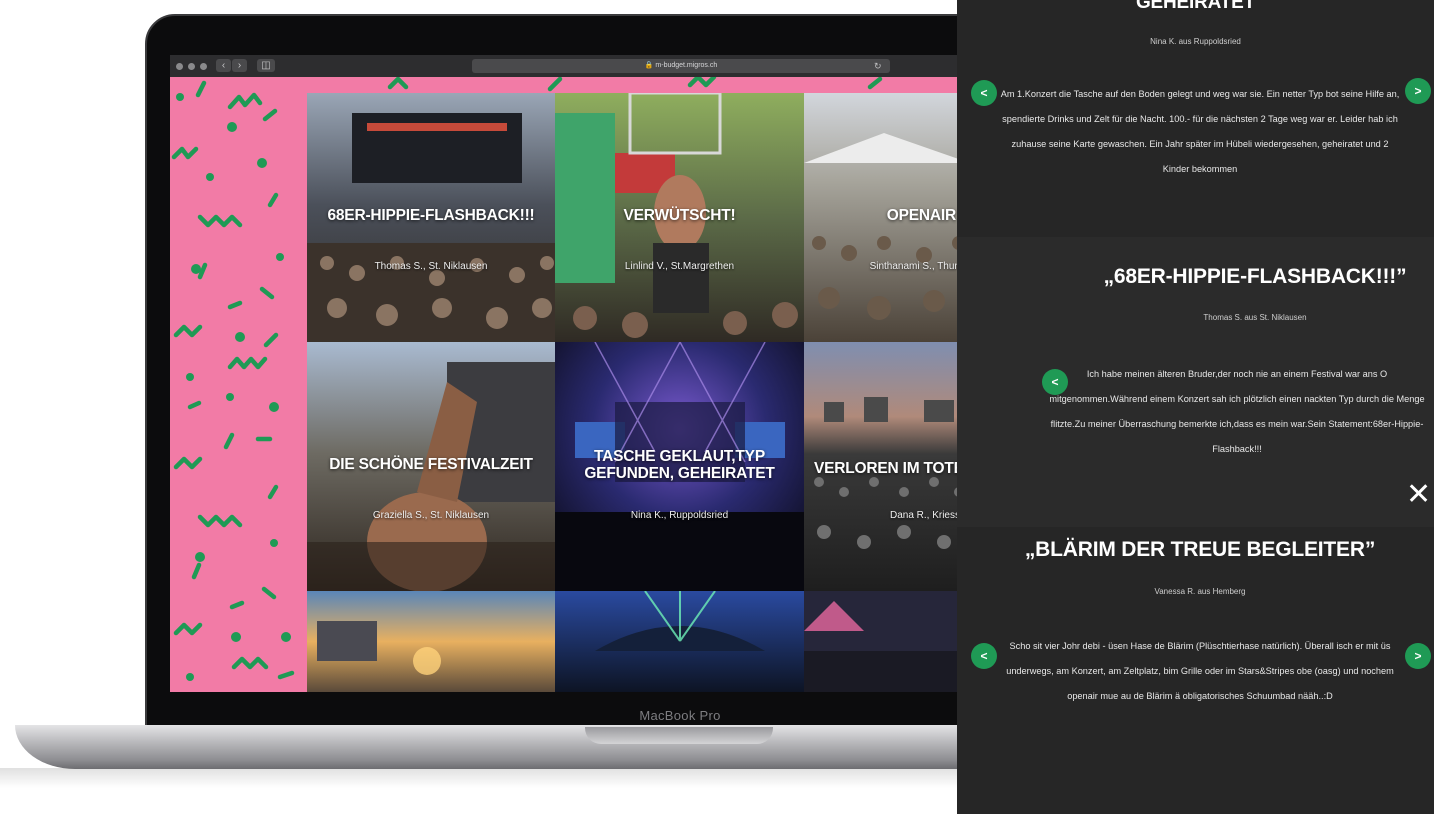 Image resolution: width=1434 pixels, height=814 pixels. I want to click on tile-author: Linlind V., St.Margrethen, so click(679, 266).